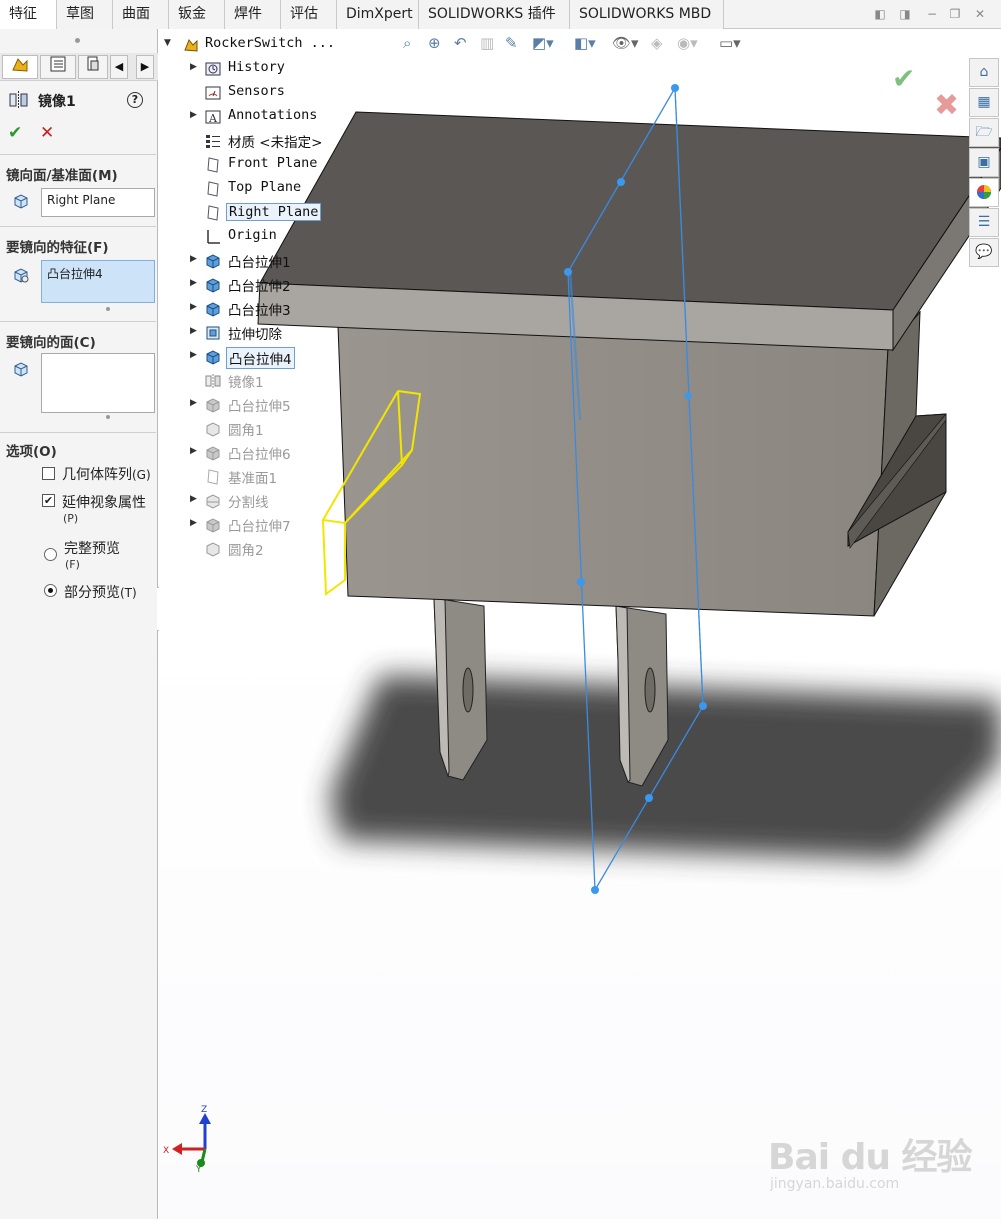 The image size is (1001, 1219). Describe the element at coordinates (248, 503) in the screenshot. I see `tree-item-label: 分割线` at that location.